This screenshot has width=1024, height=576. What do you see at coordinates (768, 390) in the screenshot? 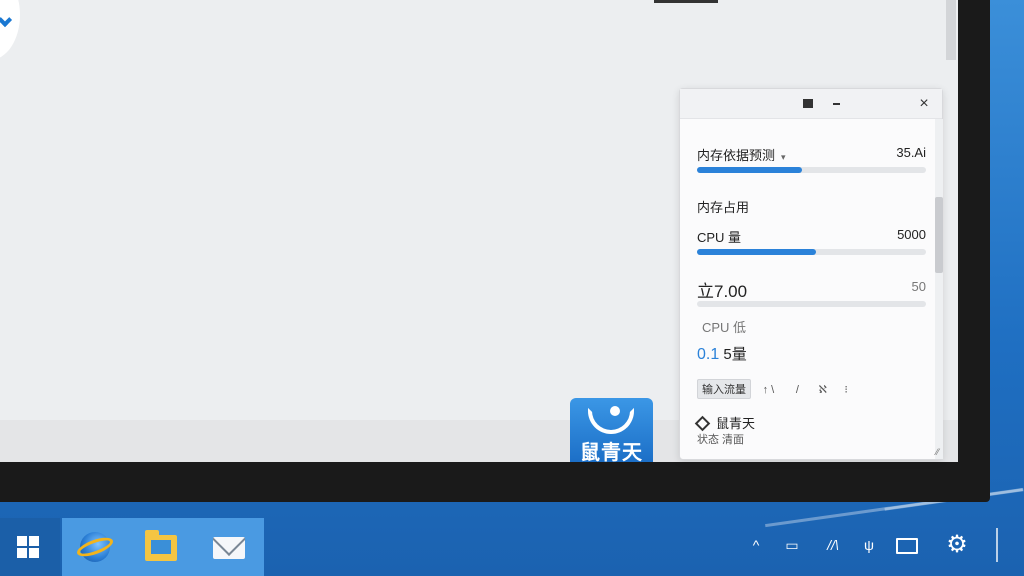
I see `up-arrow-icon: ↑ \` at bounding box center [768, 390].